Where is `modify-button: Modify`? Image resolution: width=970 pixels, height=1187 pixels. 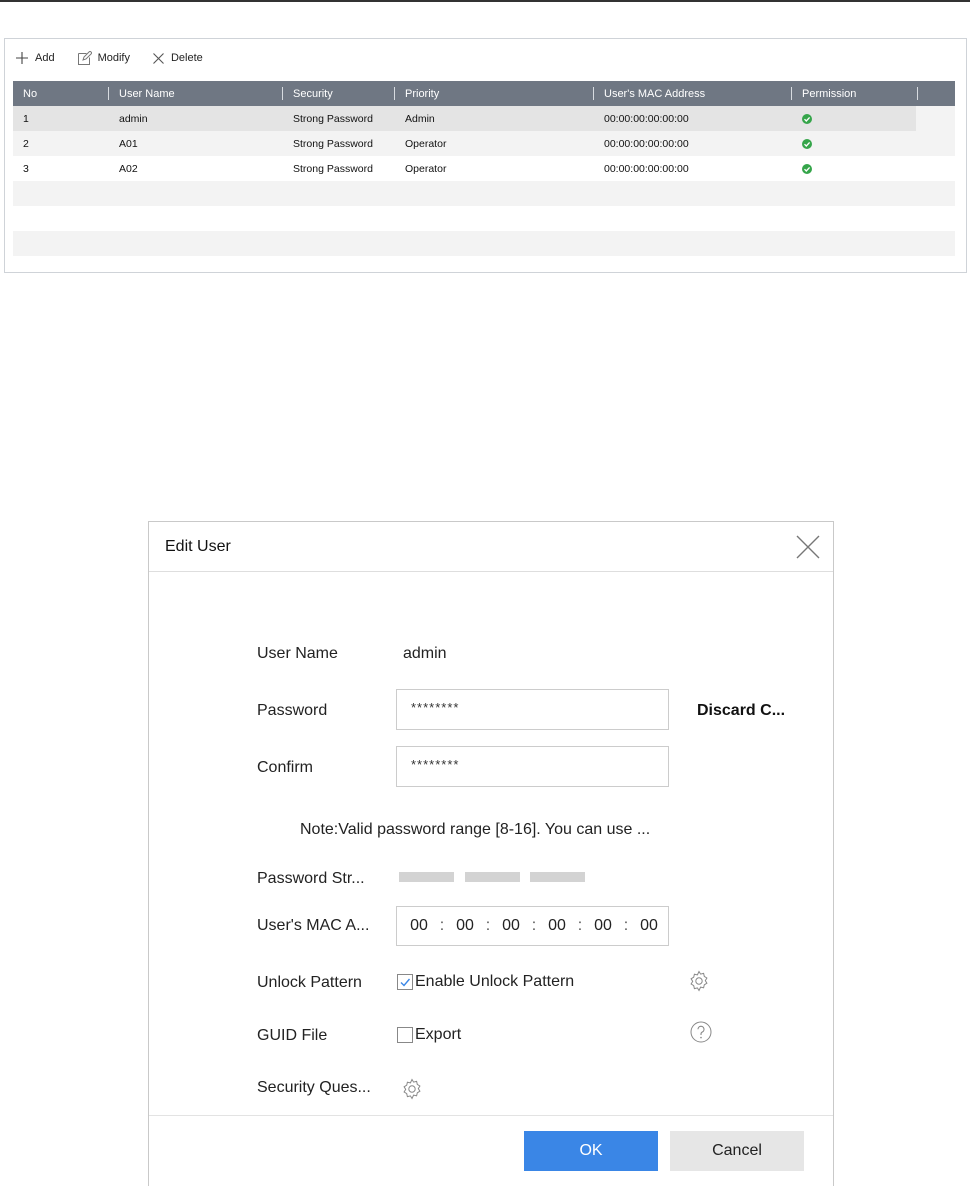 modify-button: Modify is located at coordinates (103, 58).